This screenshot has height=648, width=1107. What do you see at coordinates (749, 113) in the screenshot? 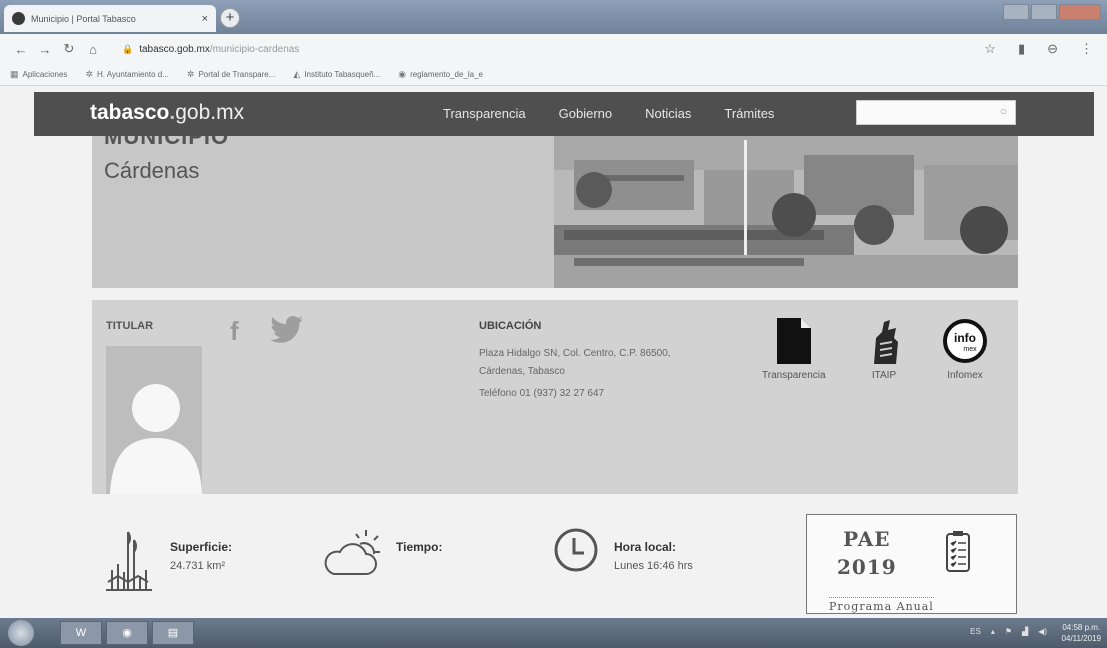
I see `nav-tramites: Trámites` at bounding box center [749, 113].